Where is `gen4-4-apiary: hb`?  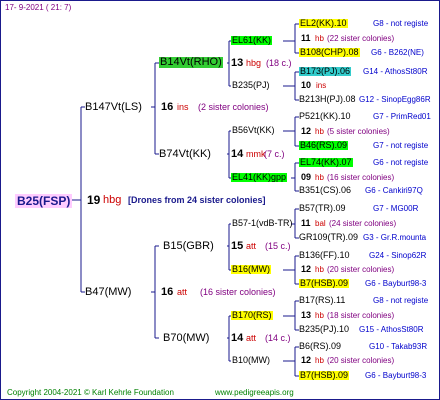 gen4-4-apiary: hb is located at coordinates (319, 131).